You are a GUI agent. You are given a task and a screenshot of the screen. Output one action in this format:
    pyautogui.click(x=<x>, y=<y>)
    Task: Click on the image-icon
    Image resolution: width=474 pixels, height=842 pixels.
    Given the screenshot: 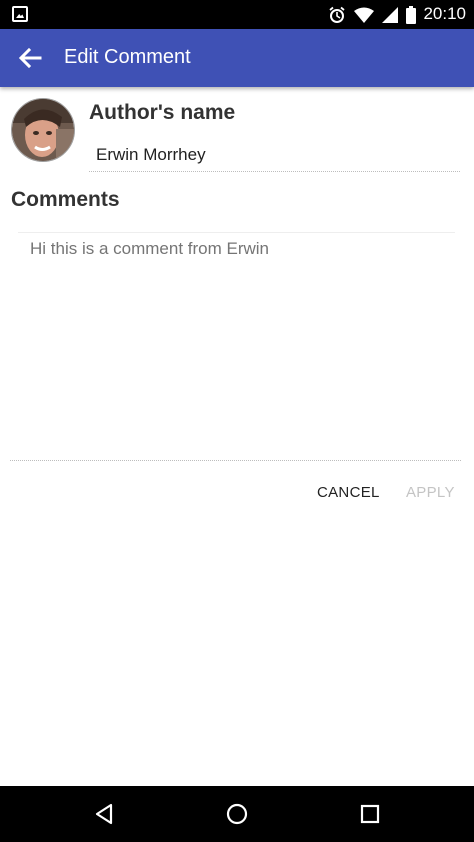 What is the action you would take?
    pyautogui.click(x=20, y=14)
    